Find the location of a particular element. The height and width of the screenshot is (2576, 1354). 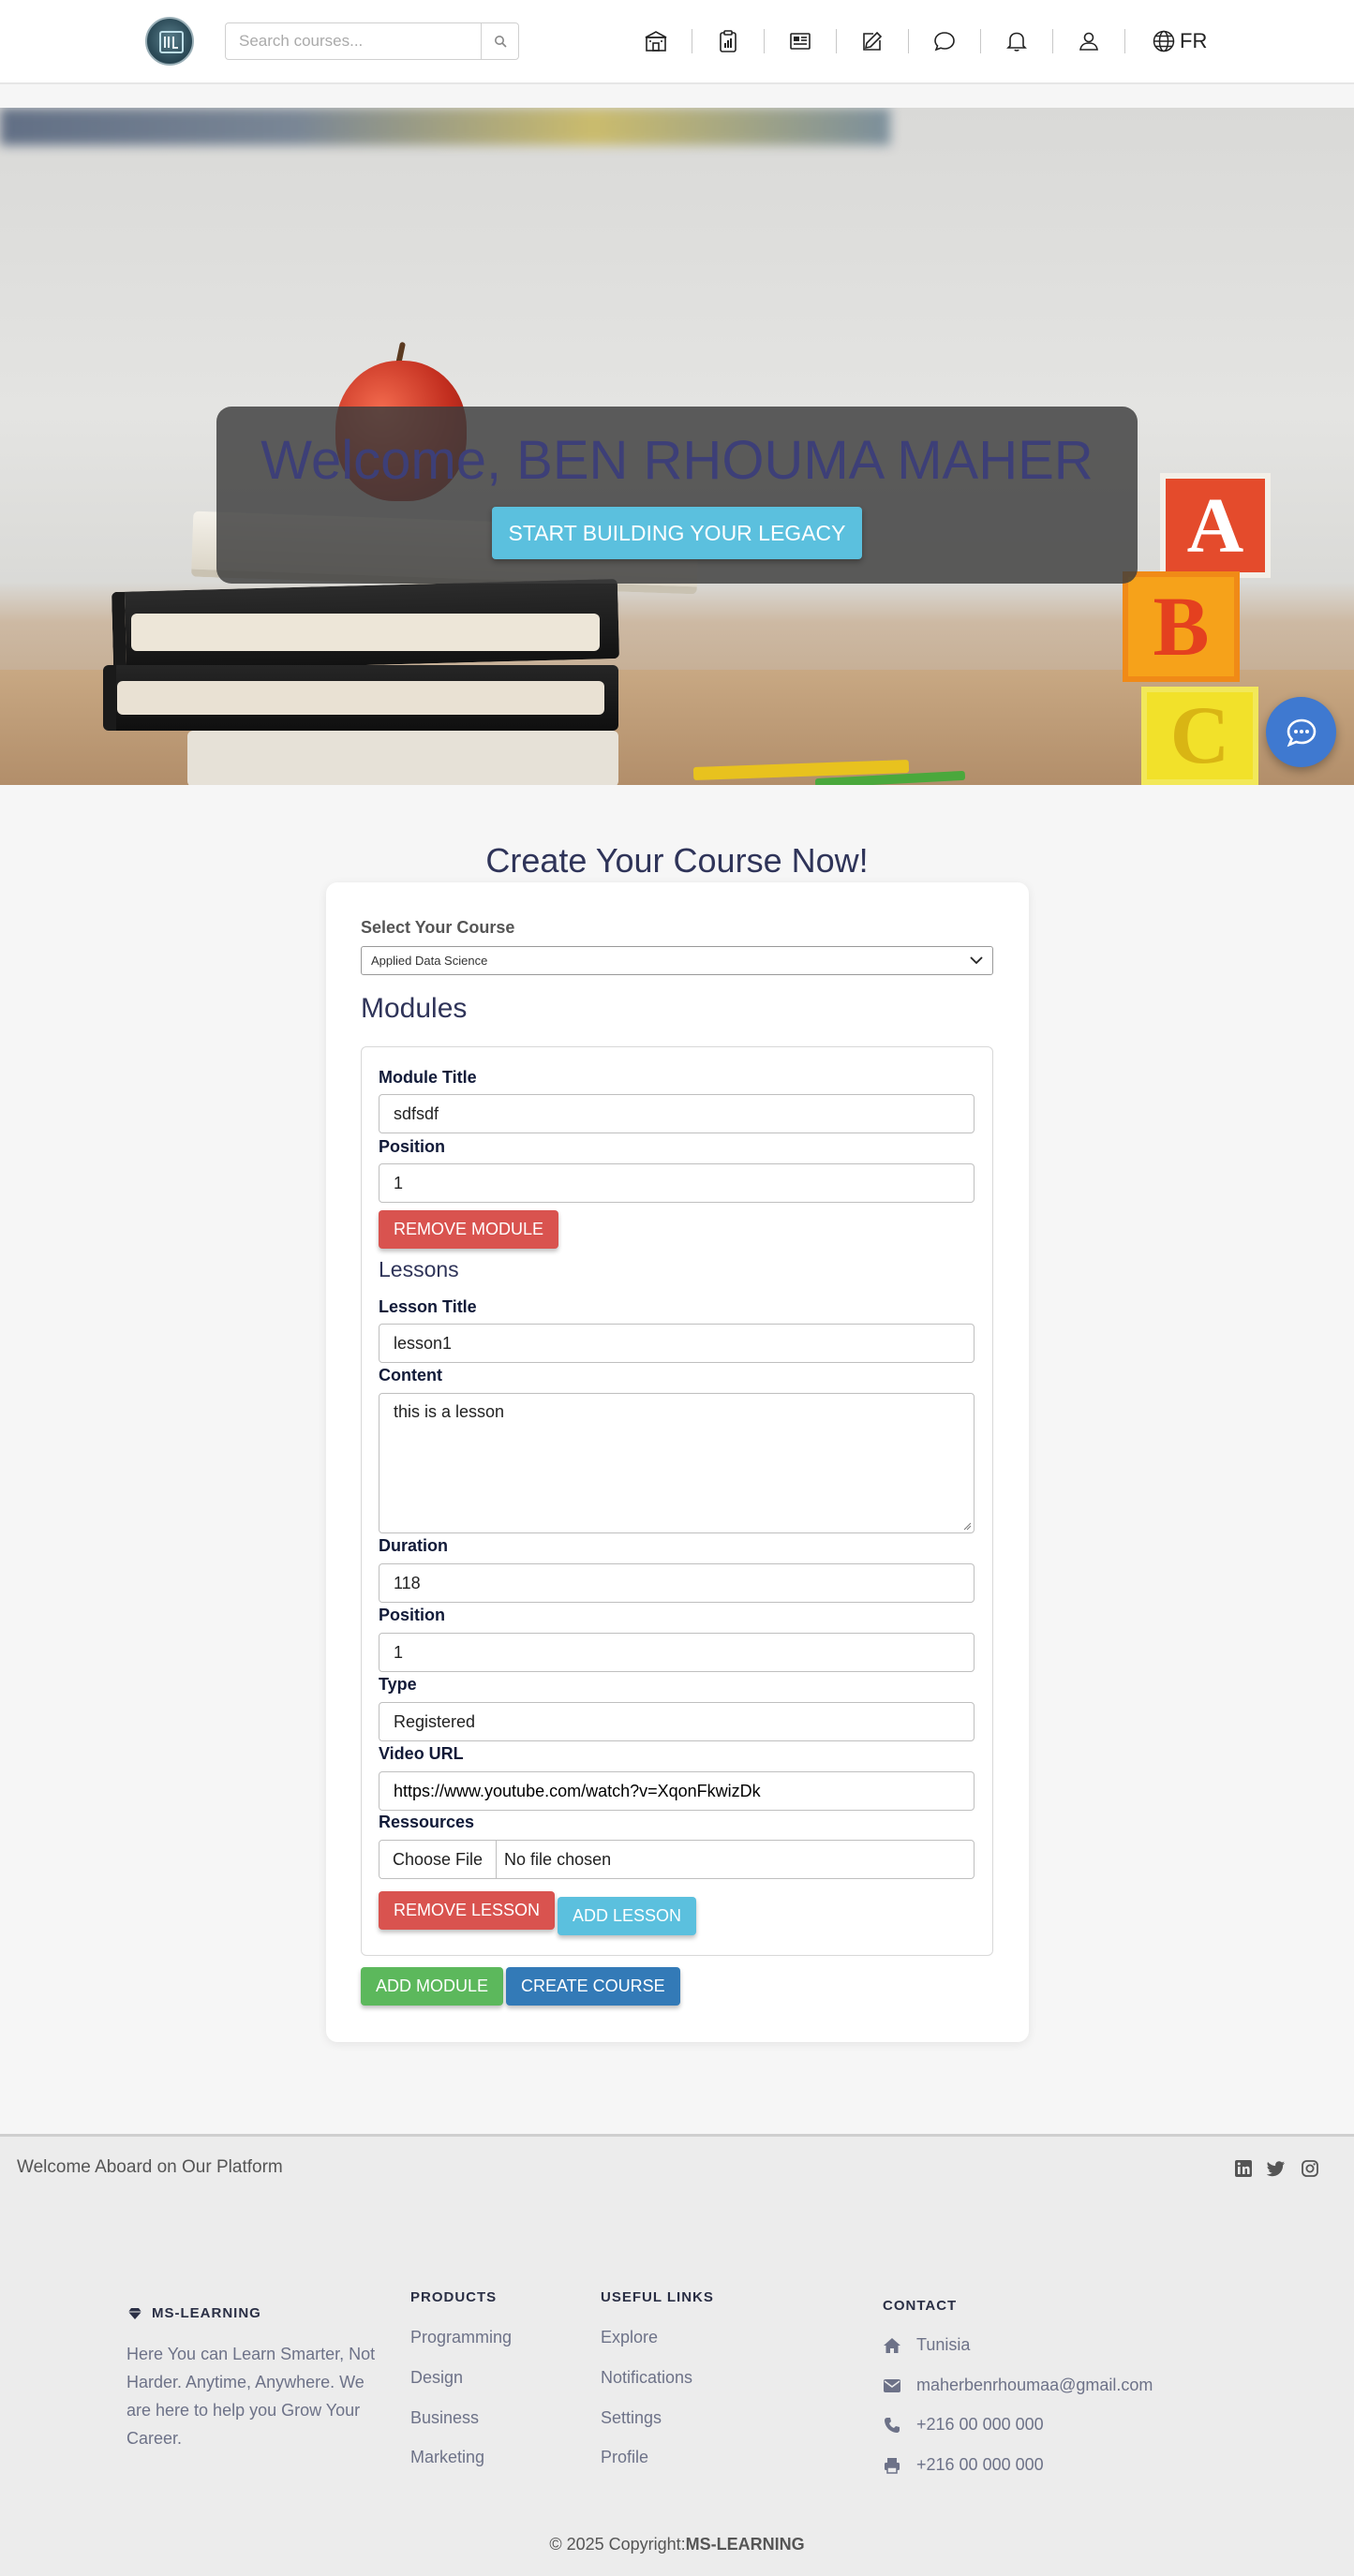

lesson-title-input: lesson1 is located at coordinates (677, 1344).